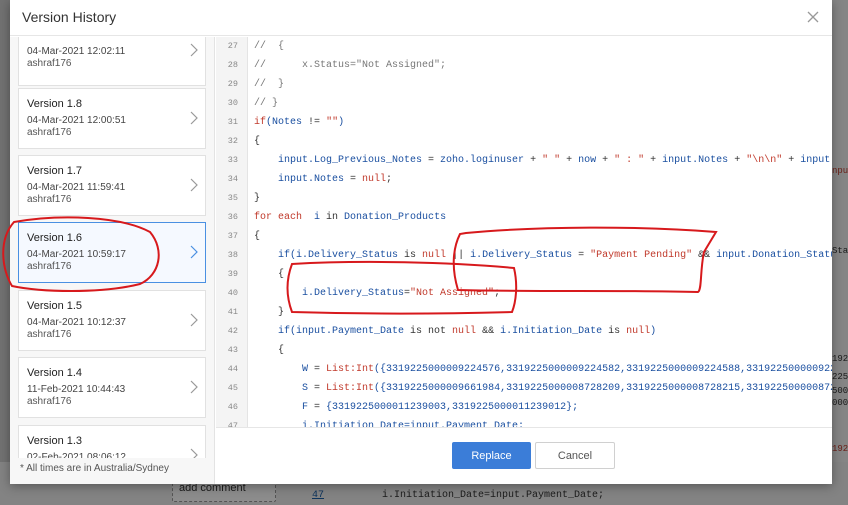  I want to click on line-number: 41, so click(232, 312).